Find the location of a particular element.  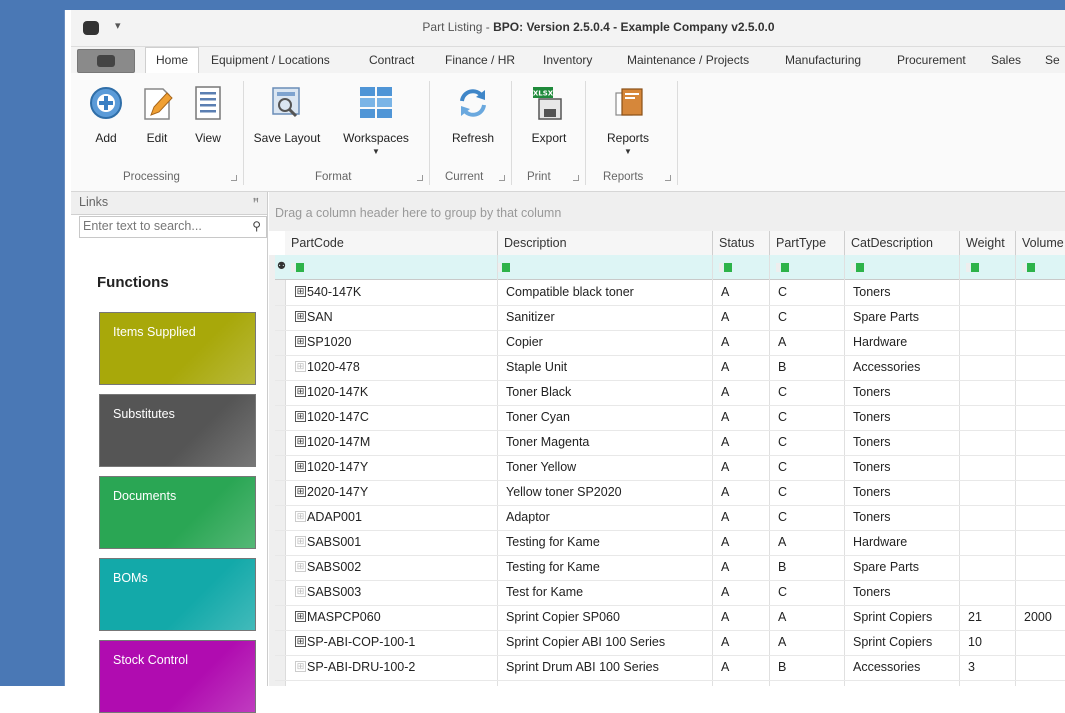

tab-service-partial: Se is located at coordinates (1052, 60).